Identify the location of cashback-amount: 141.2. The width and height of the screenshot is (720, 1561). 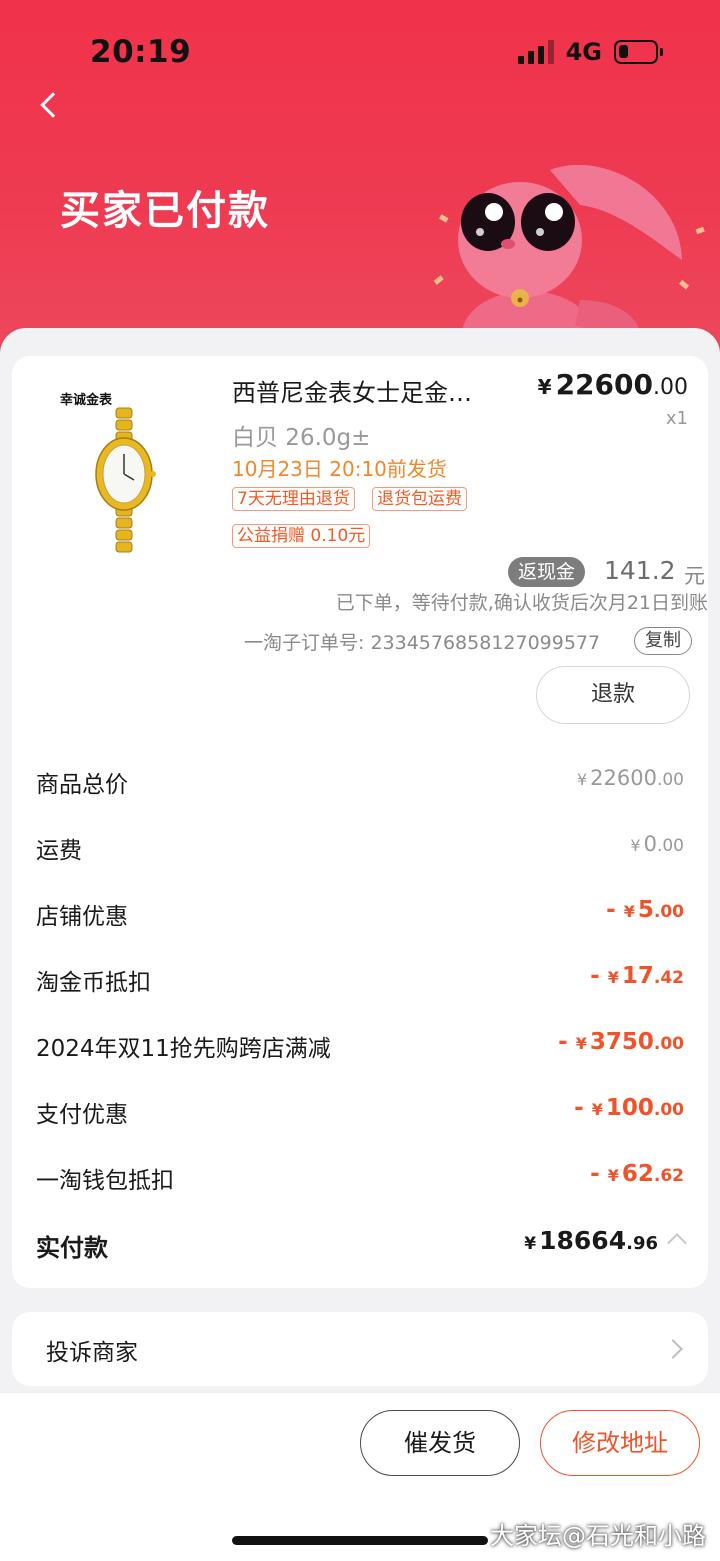
(640, 570).